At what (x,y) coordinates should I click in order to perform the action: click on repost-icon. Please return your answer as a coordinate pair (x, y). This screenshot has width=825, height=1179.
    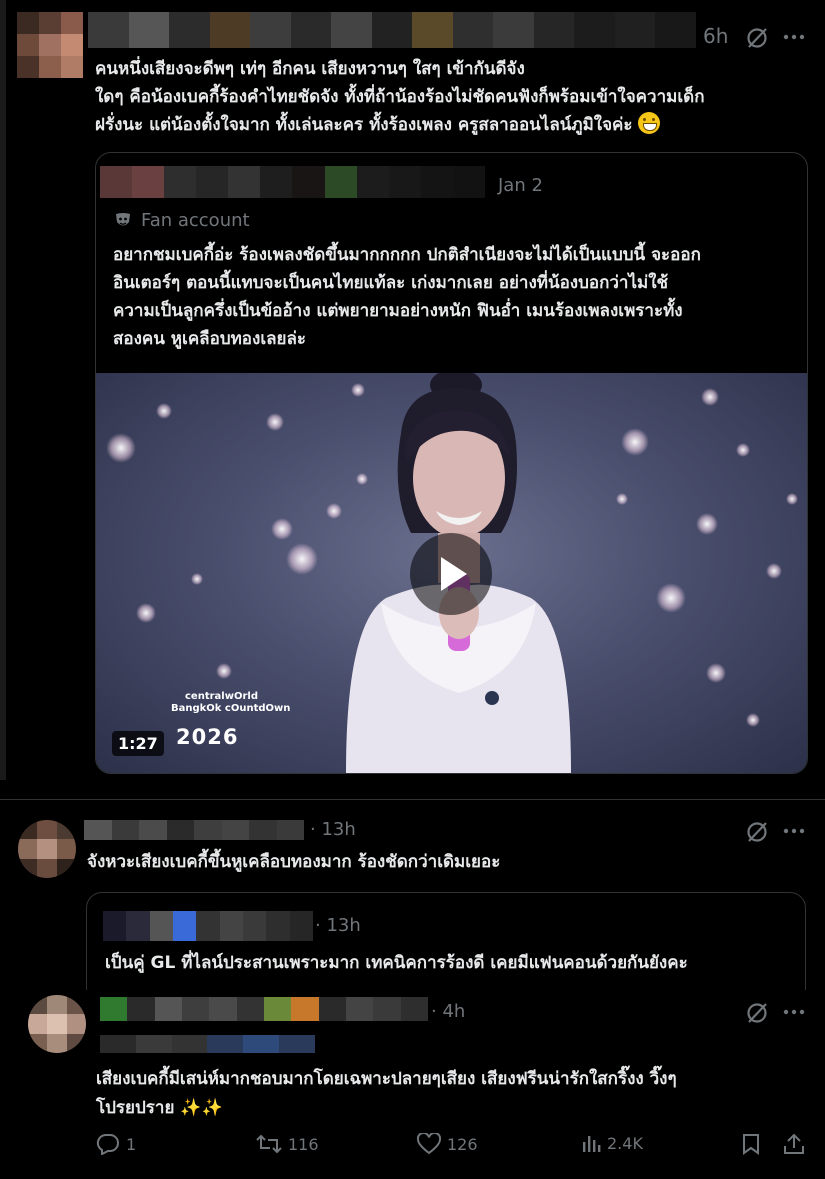
    Looking at the image, I should click on (269, 1144).